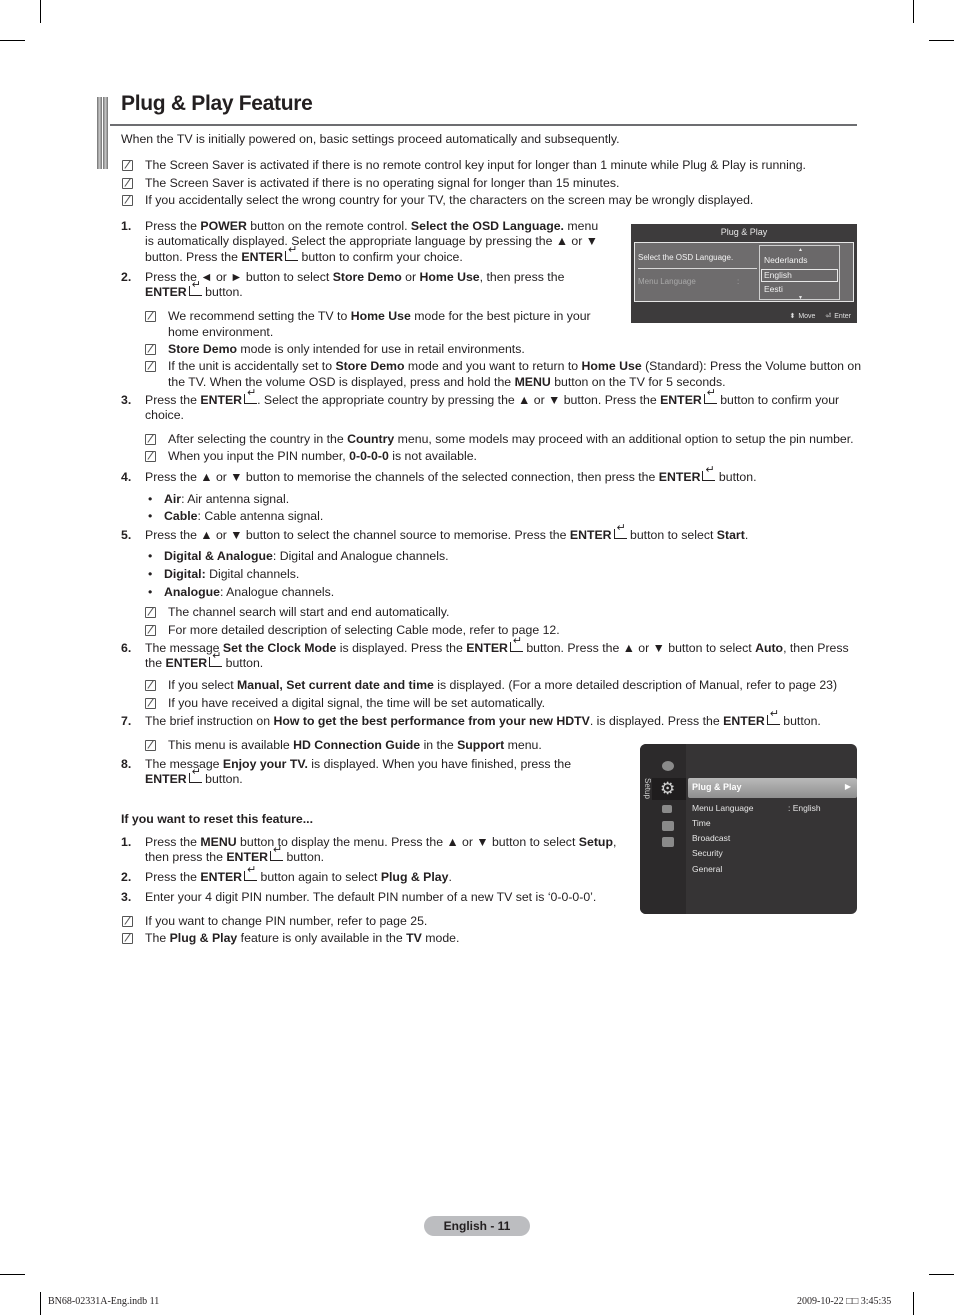 Image resolution: width=954 pixels, height=1315 pixels. Describe the element at coordinates (126, 535) in the screenshot. I see `step-number: 5.` at that location.